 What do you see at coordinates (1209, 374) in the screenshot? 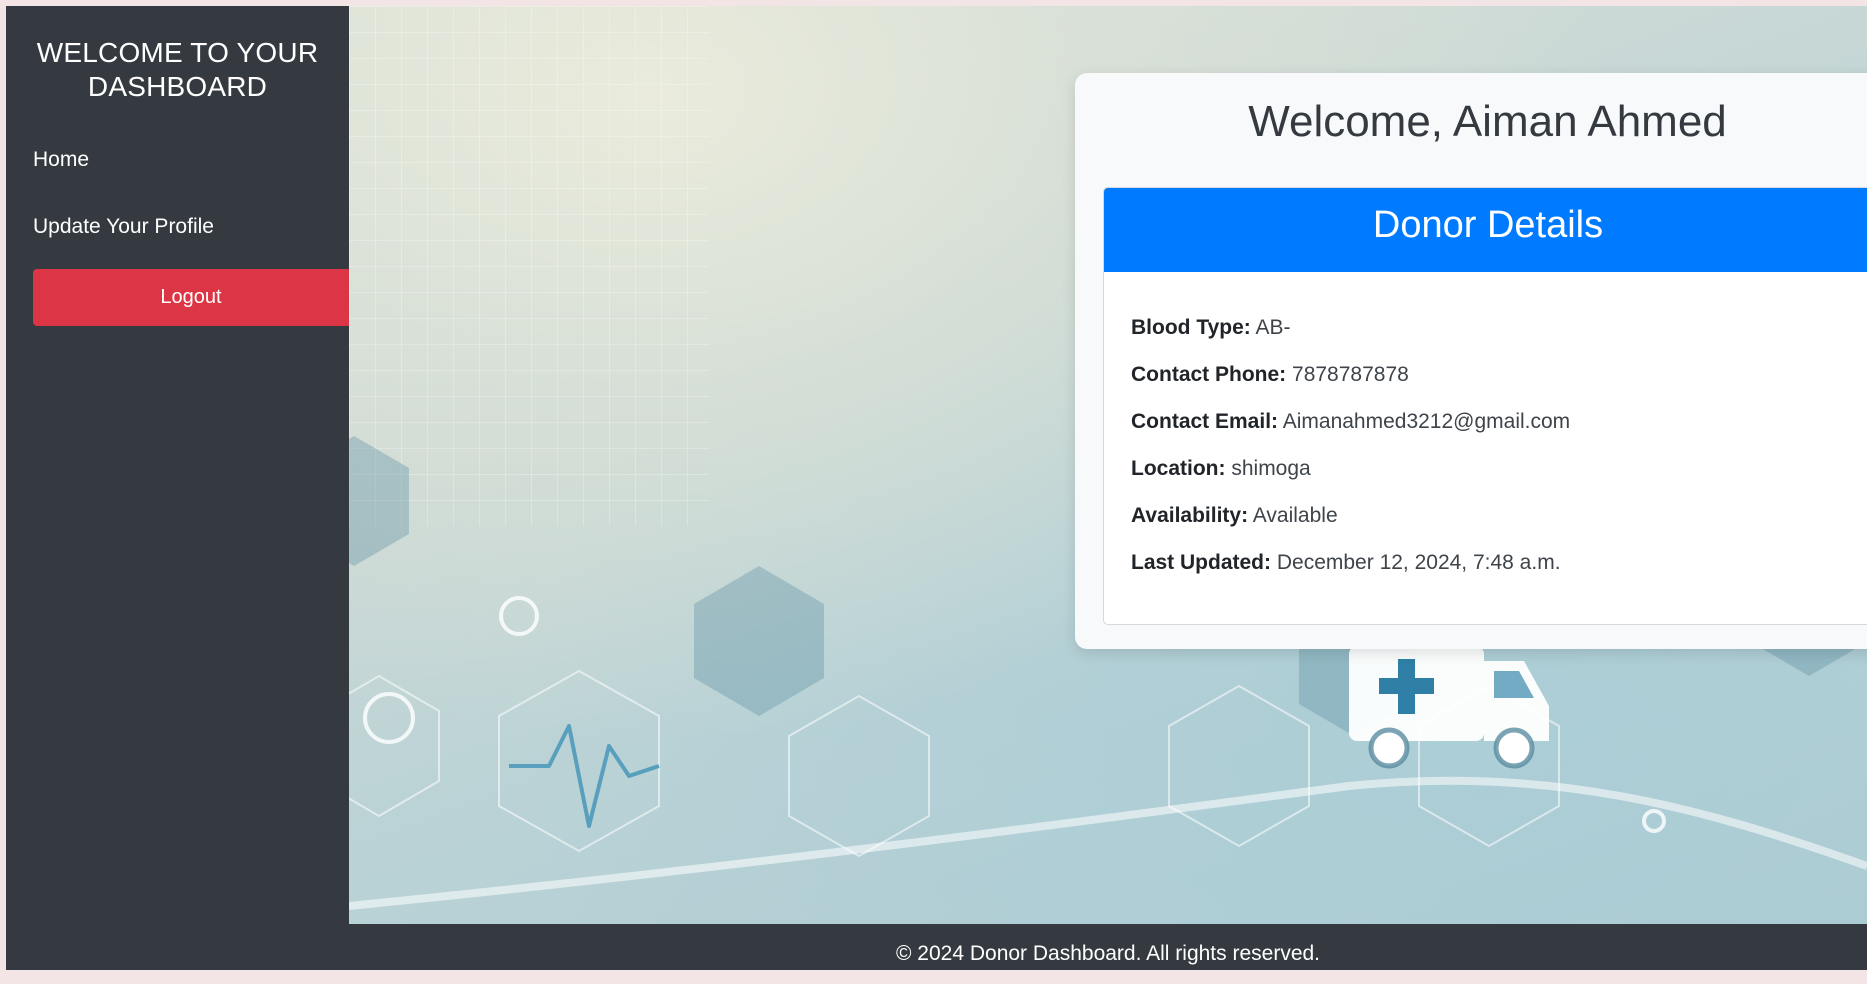
I see `detail-label: Contact Phone:` at bounding box center [1209, 374].